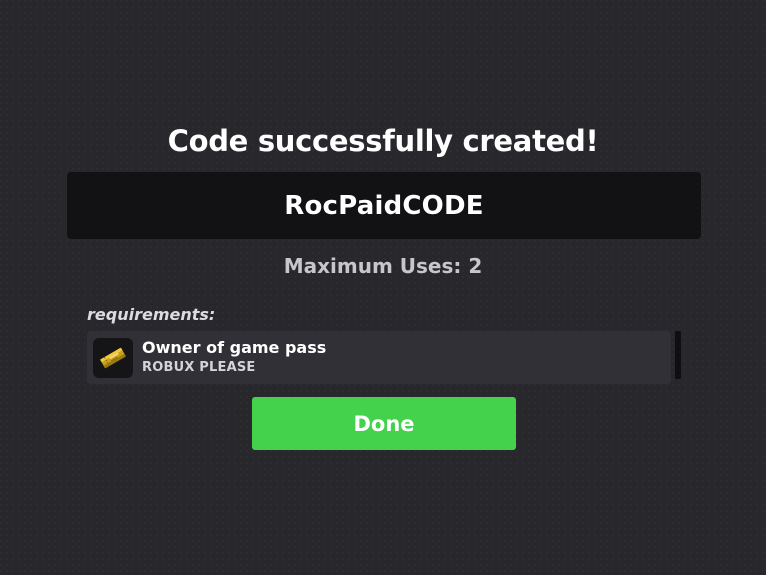 Image resolution: width=766 pixels, height=575 pixels. I want to click on requirements-list: Owner of game pass ROBUX PLEASE, so click(379, 357).